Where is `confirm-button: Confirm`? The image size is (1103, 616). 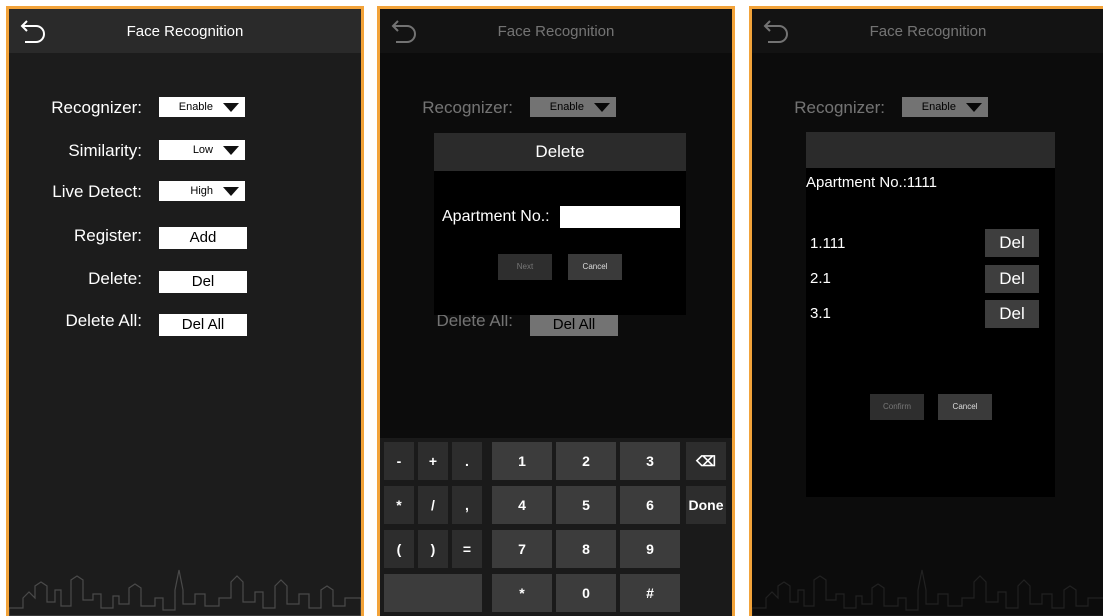
confirm-button: Confirm is located at coordinates (897, 407).